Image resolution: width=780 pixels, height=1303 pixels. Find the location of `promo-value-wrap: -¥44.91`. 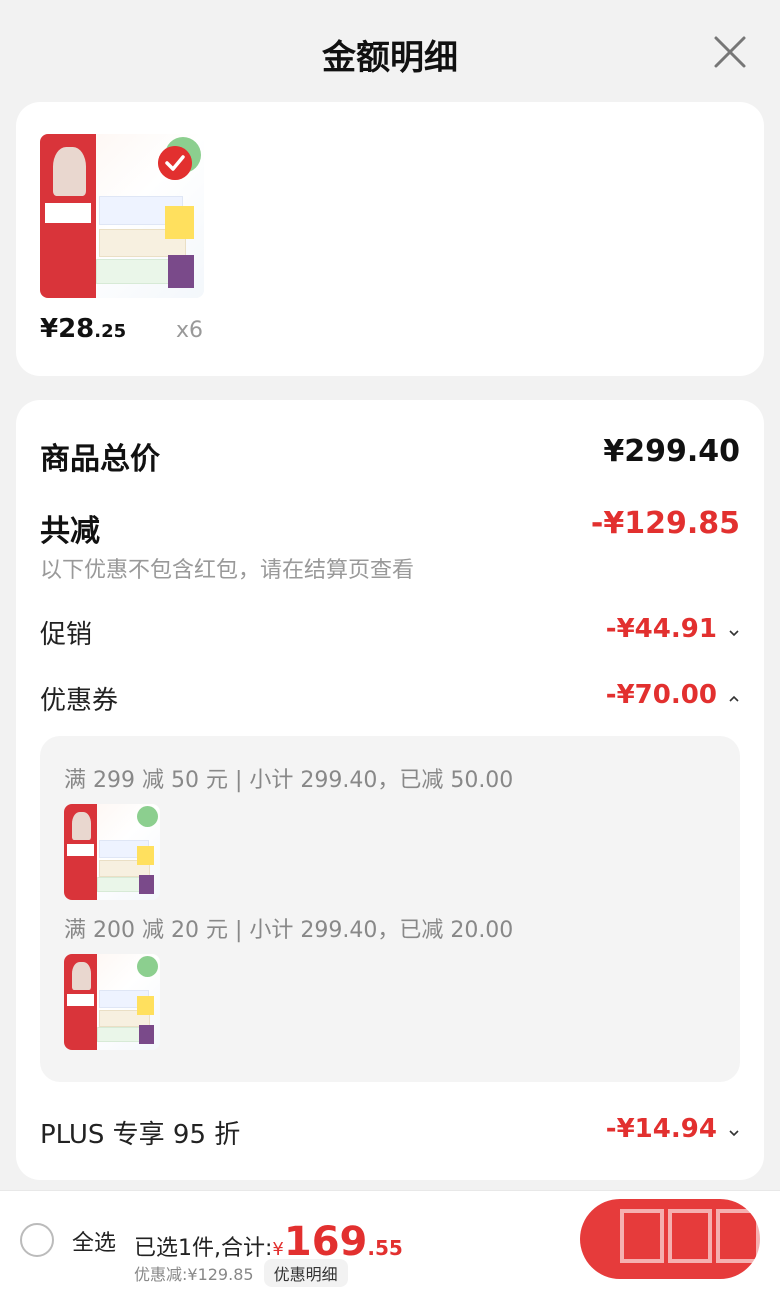

promo-value-wrap: -¥44.91 is located at coordinates (673, 629).